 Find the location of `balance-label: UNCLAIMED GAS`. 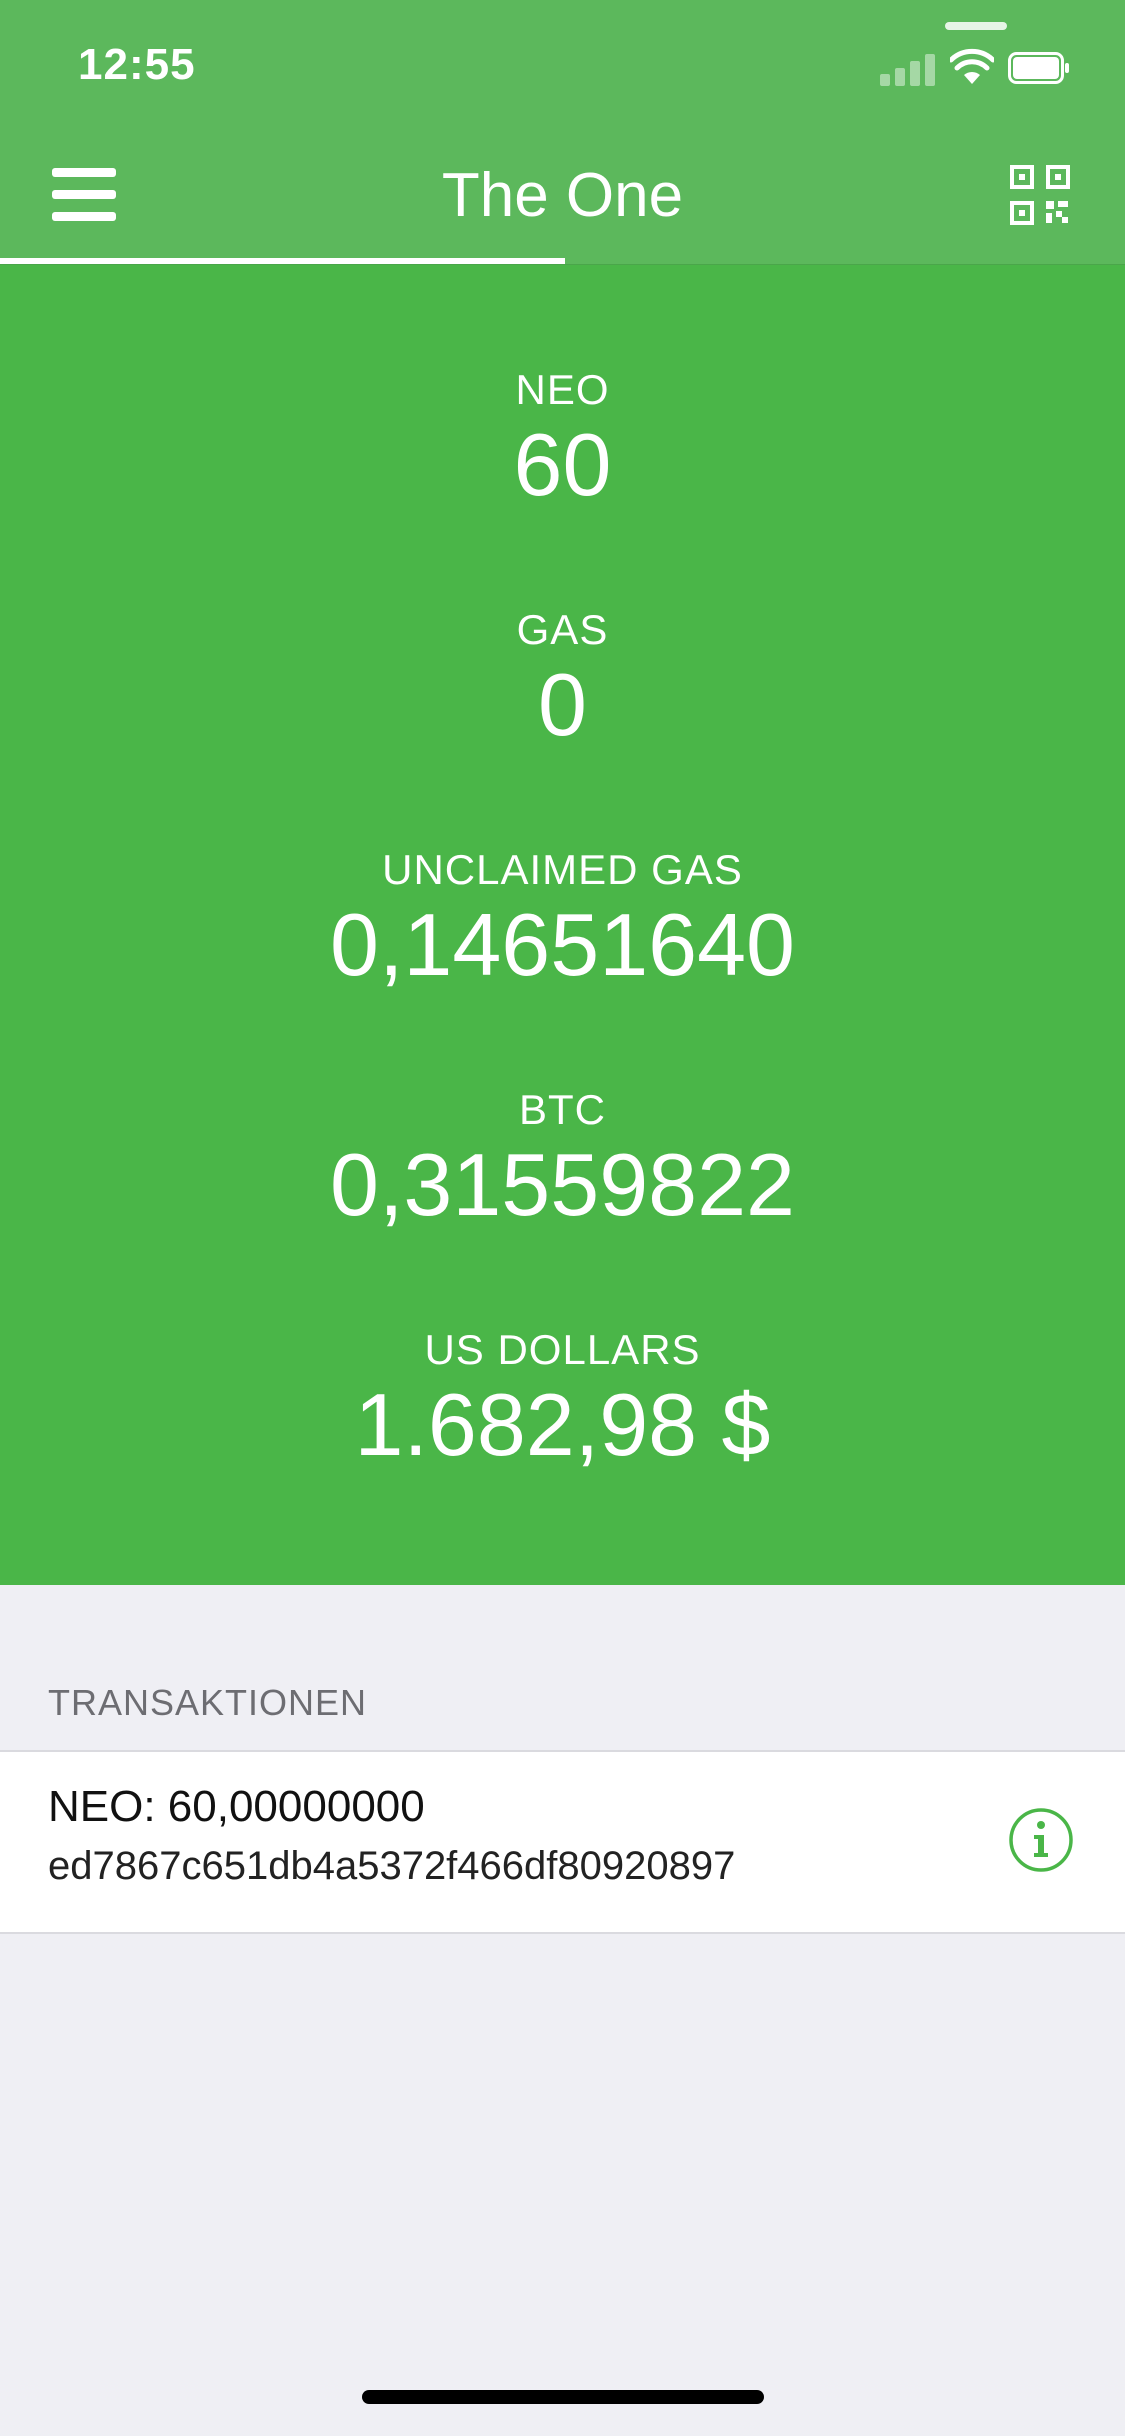

balance-label: UNCLAIMED GAS is located at coordinates (562, 869).